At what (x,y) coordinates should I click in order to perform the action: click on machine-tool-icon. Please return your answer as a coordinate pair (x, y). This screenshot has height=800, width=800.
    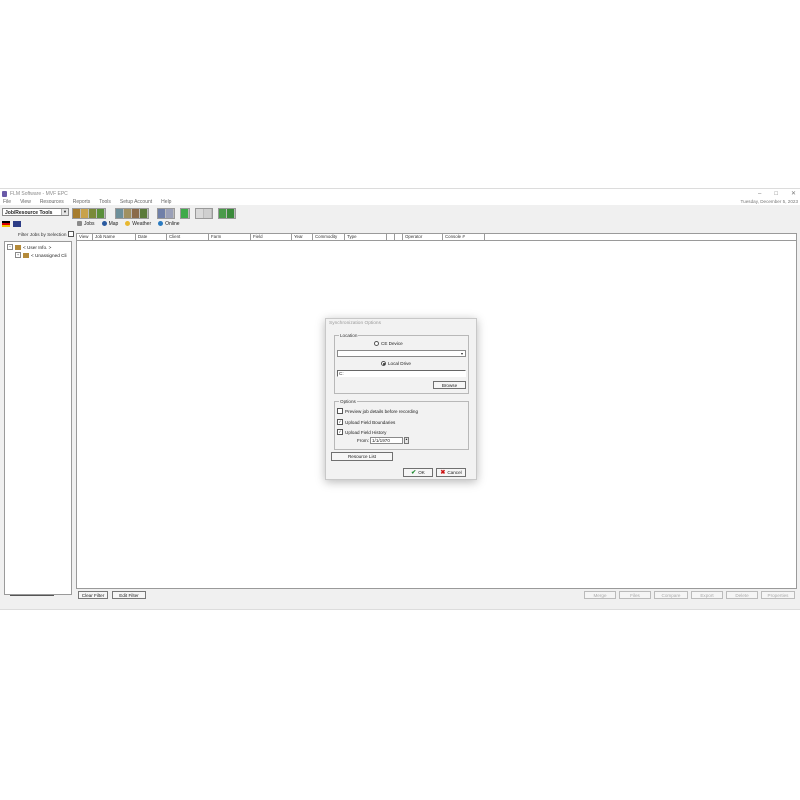
    Looking at the image, I should click on (136, 213).